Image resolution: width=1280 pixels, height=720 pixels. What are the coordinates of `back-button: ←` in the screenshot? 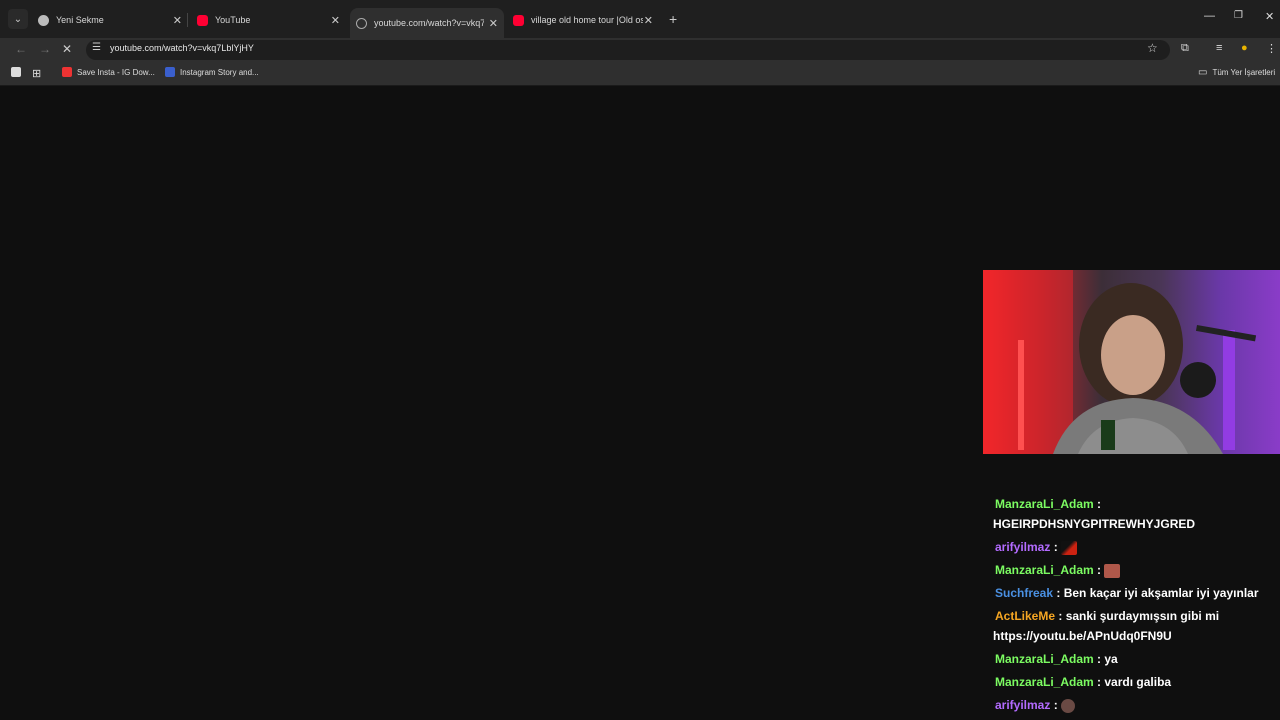 It's located at (21, 49).